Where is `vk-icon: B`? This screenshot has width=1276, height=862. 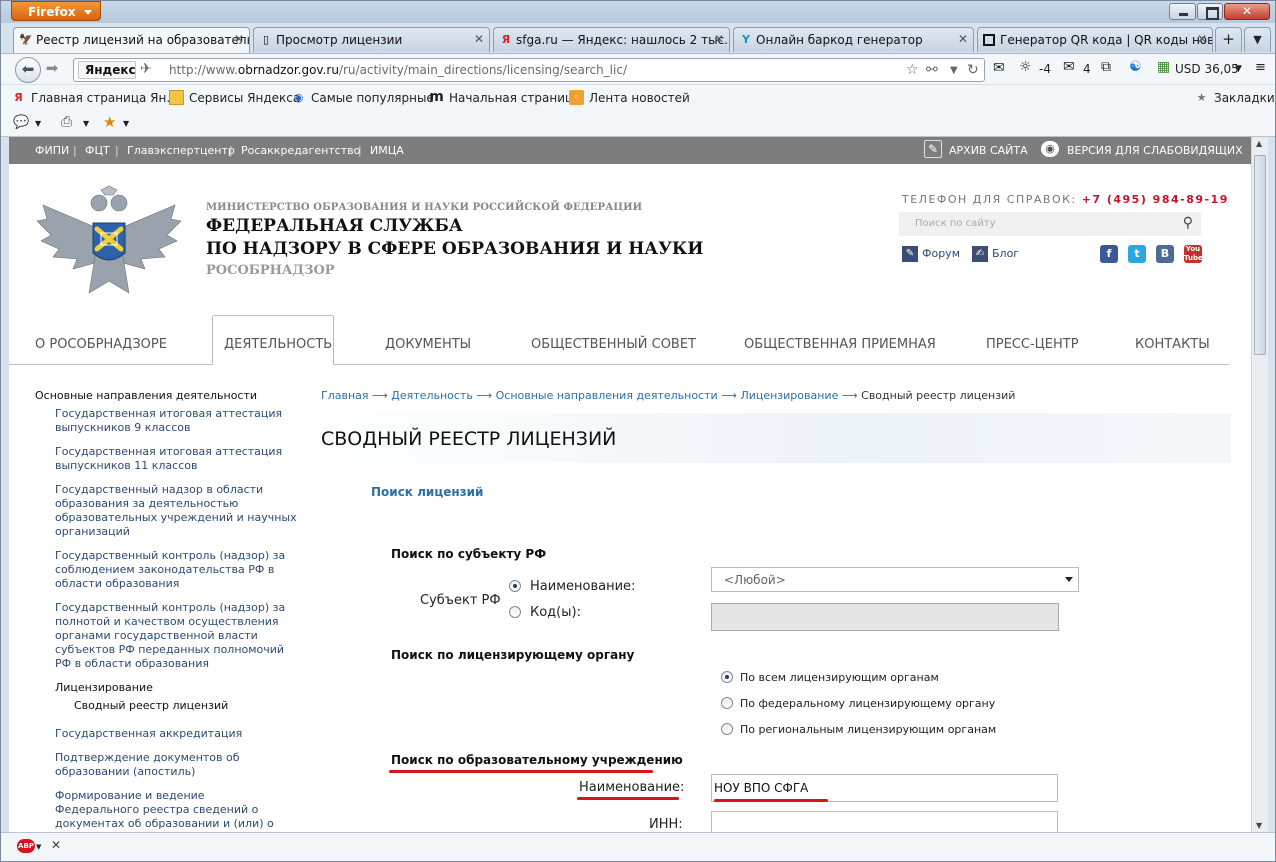
vk-icon: B is located at coordinates (1165, 254).